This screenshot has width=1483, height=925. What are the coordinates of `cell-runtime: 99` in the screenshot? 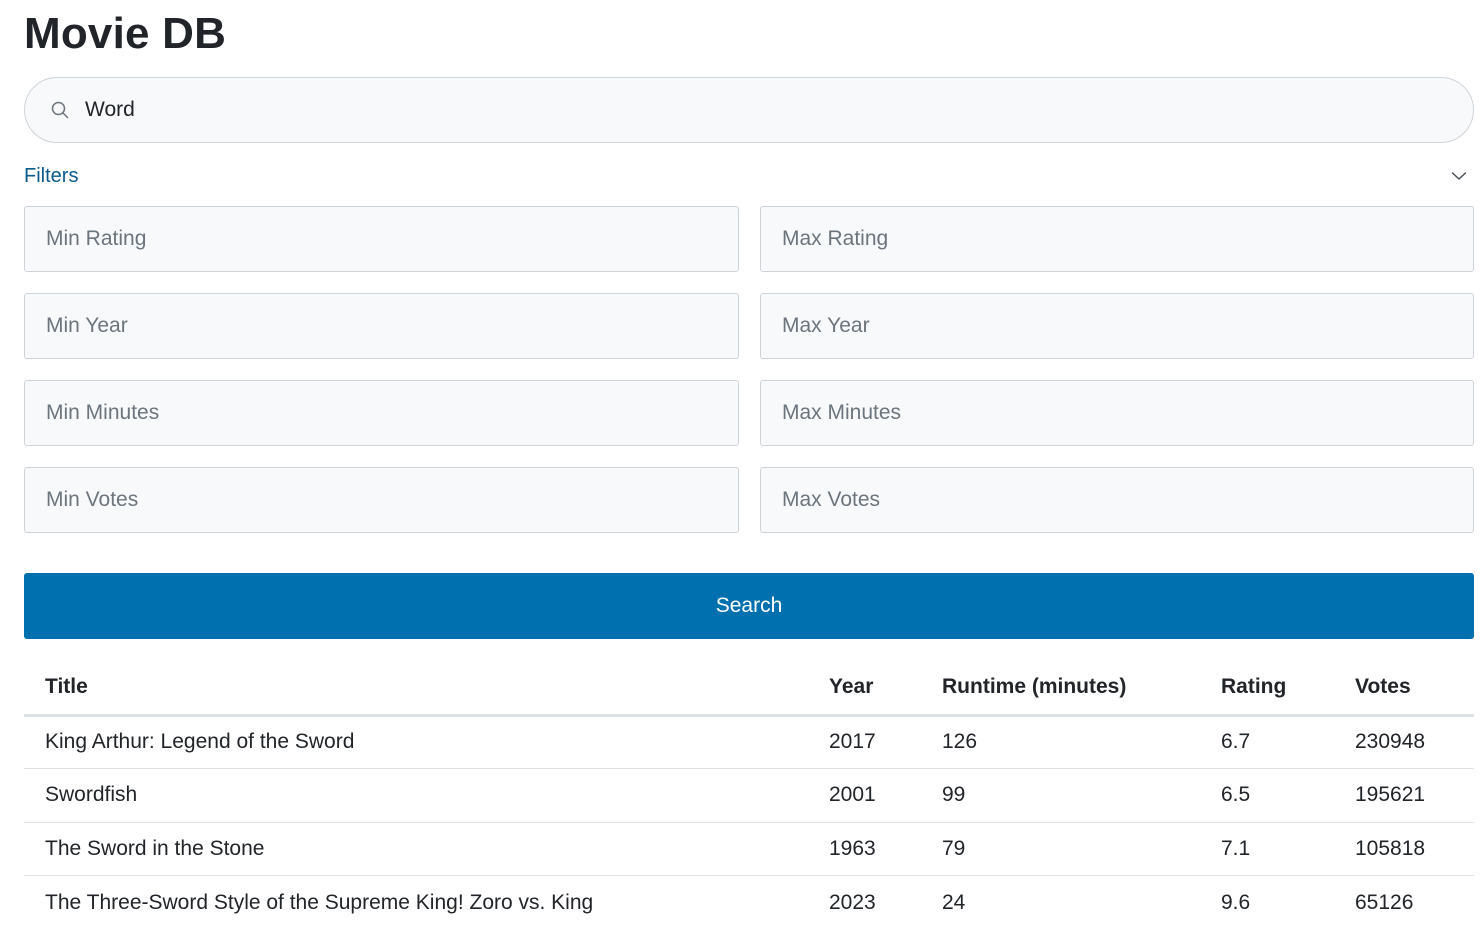 It's located at (1060, 795).